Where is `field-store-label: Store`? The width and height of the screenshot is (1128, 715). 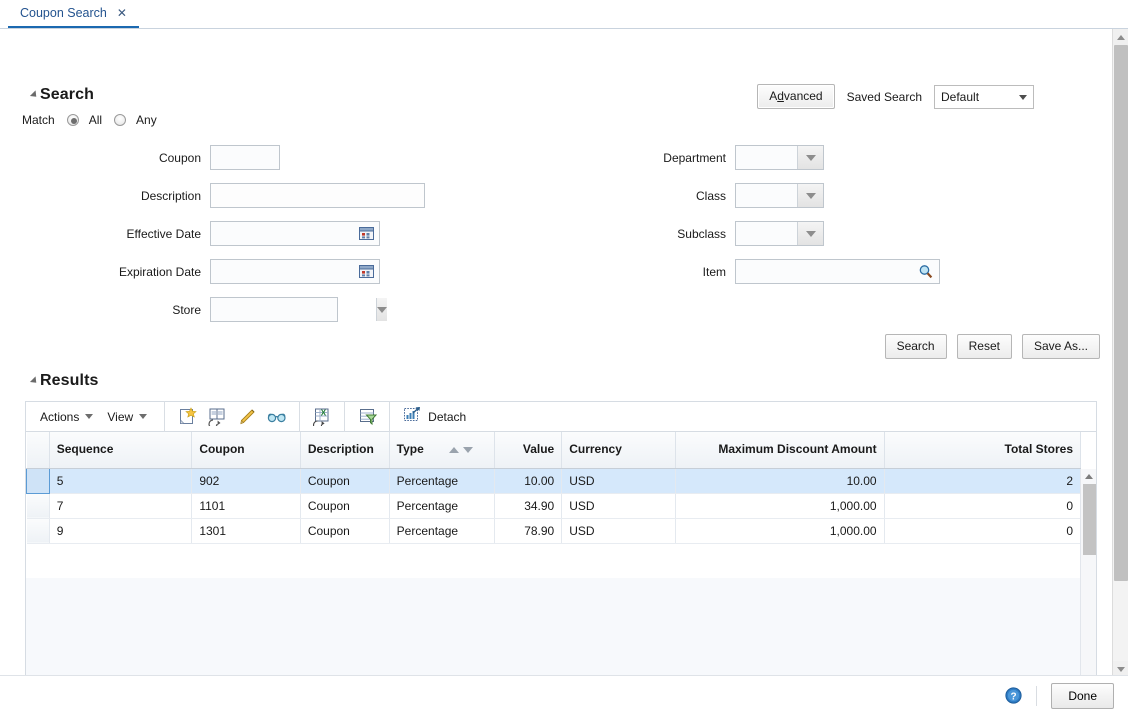
field-store-label: Store is located at coordinates (186, 309).